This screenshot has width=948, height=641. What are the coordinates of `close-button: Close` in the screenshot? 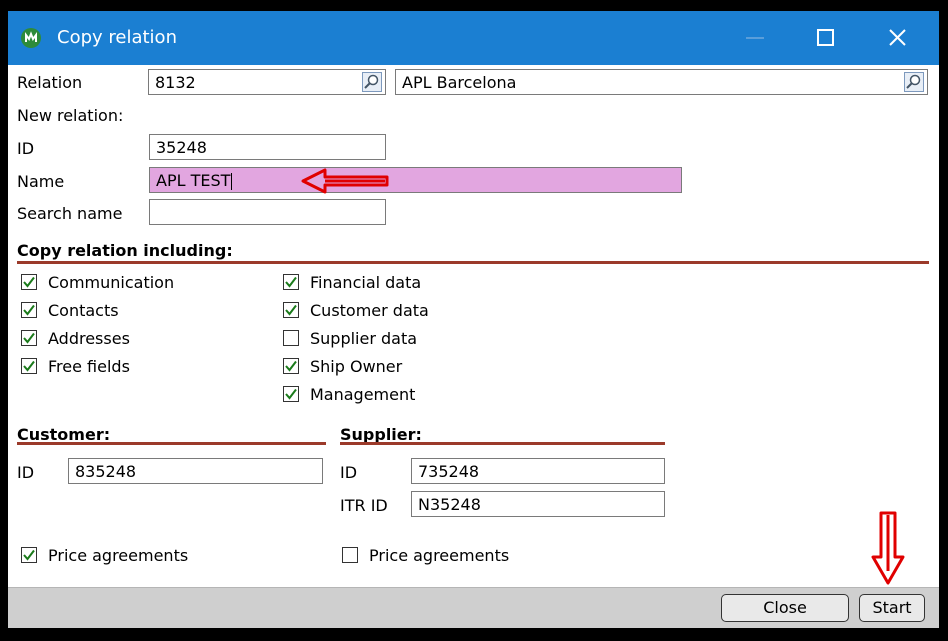 It's located at (785, 608).